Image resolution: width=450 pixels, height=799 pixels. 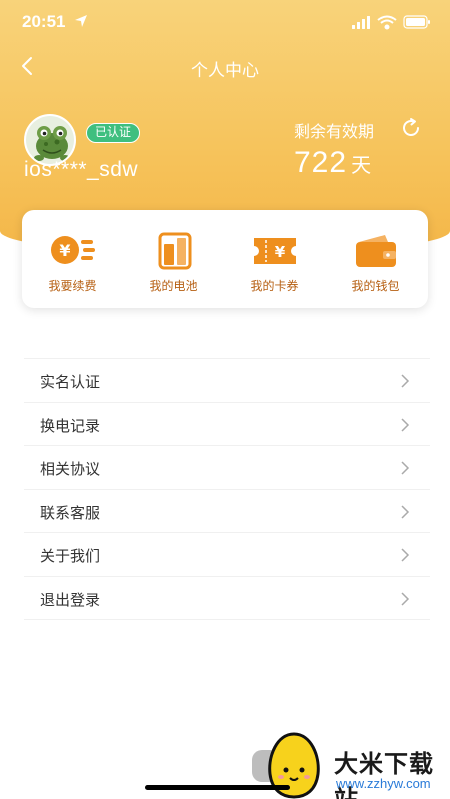 What do you see at coordinates (274, 286) in the screenshot?
I see `service-label: 我的卡券` at bounding box center [274, 286].